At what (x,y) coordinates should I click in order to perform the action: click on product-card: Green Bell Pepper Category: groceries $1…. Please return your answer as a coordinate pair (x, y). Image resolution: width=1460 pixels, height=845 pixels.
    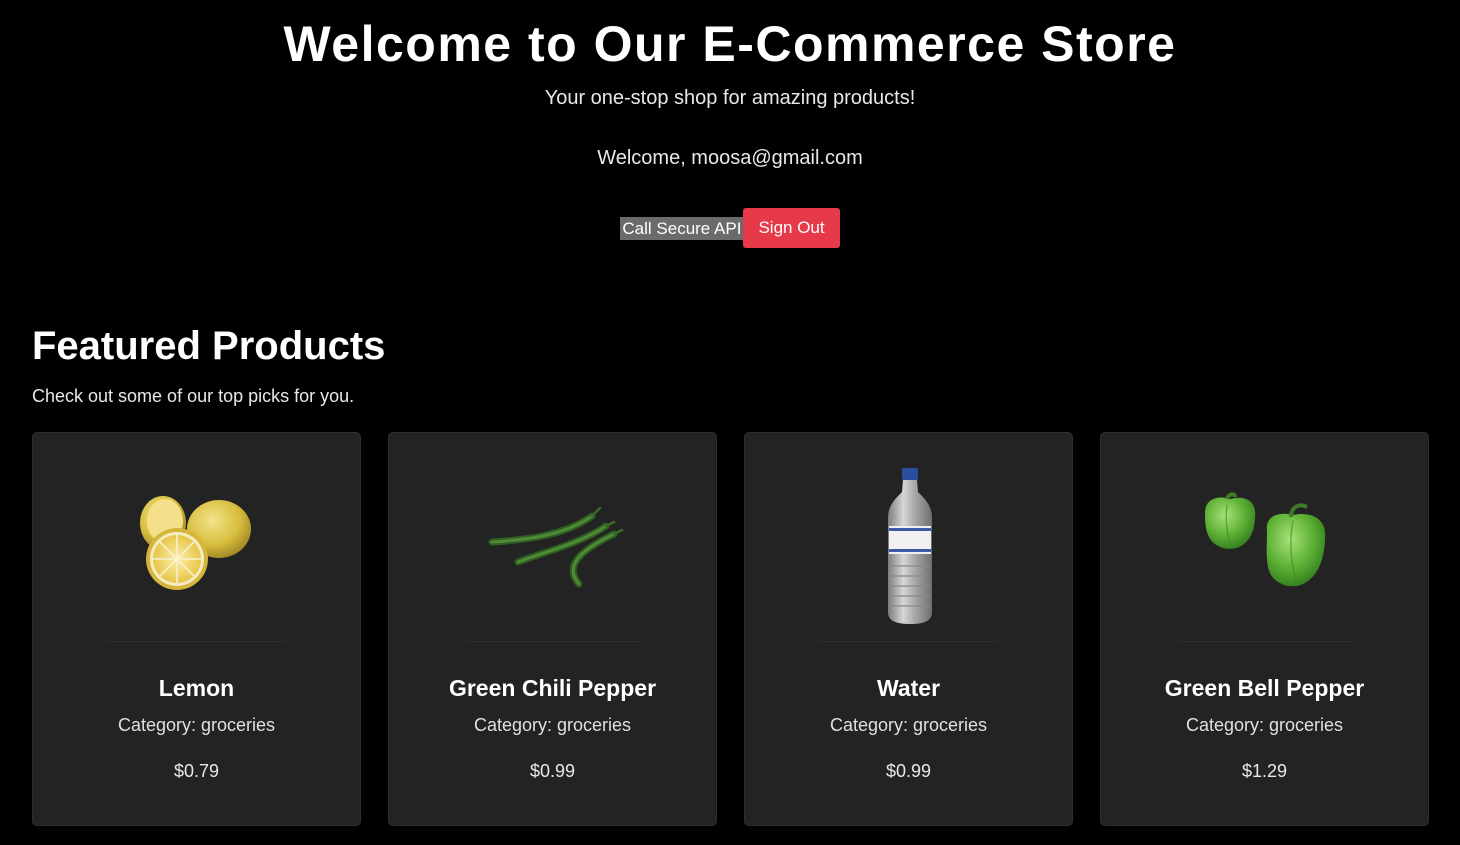
    Looking at the image, I should click on (1264, 629).